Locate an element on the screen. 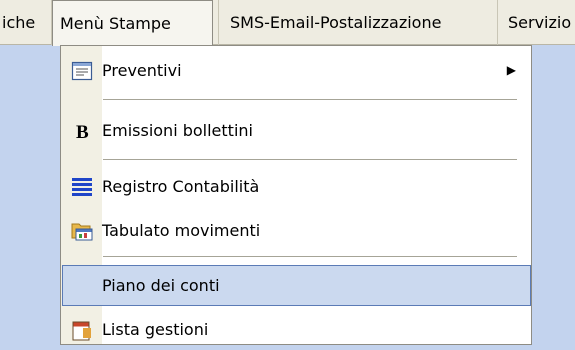 The height and width of the screenshot is (350, 575). menu-item-servizio: Servizio is located at coordinates (539, 22).